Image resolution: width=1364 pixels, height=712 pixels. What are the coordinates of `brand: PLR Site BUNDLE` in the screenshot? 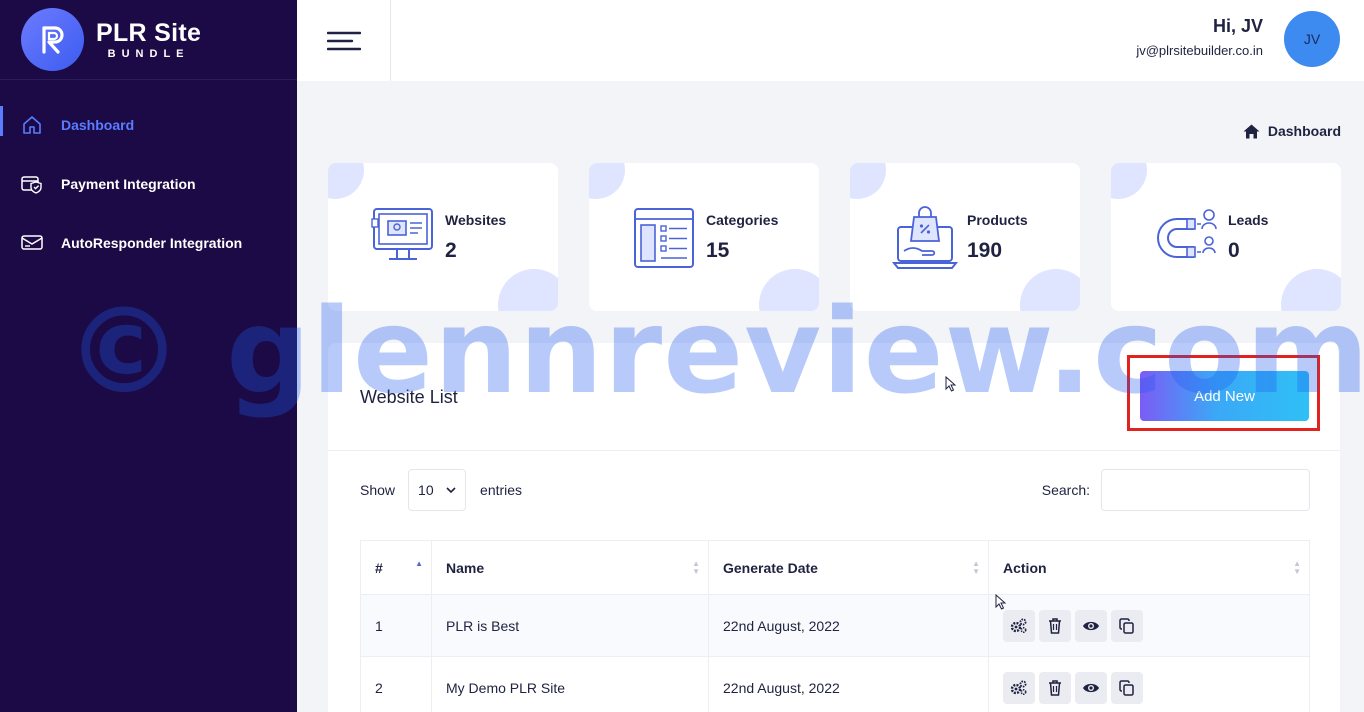 It's located at (148, 40).